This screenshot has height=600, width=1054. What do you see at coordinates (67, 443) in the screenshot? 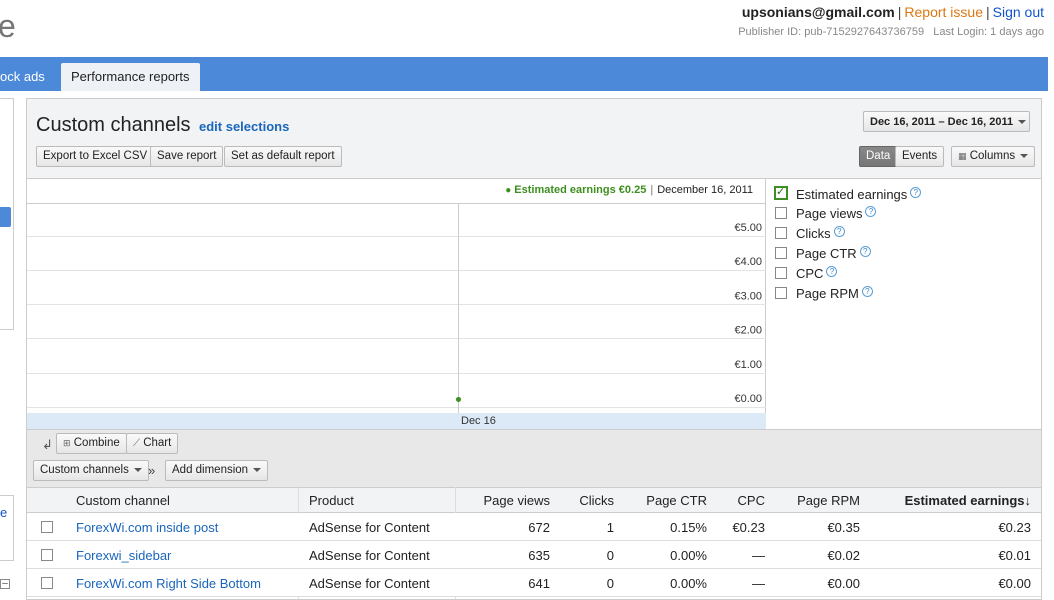
I see `combine-icon: ⊞` at bounding box center [67, 443].